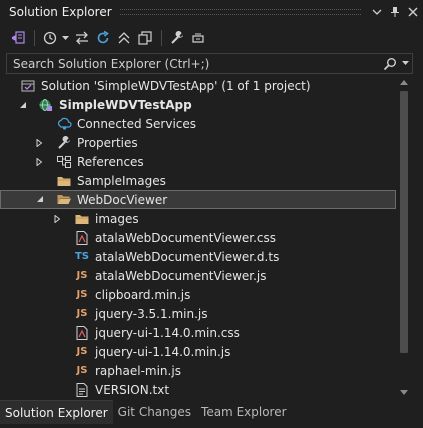  What do you see at coordinates (82, 390) in the screenshot?
I see `text-file-icon` at bounding box center [82, 390].